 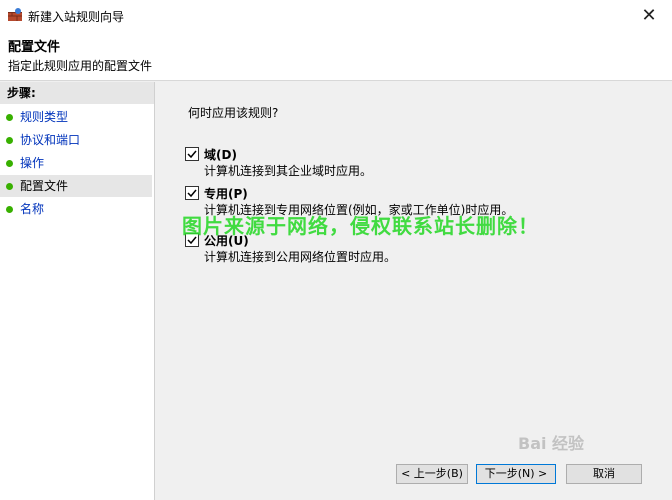 What do you see at coordinates (32, 209) in the screenshot?
I see `sidebar-item-label: 名称` at bounding box center [32, 209].